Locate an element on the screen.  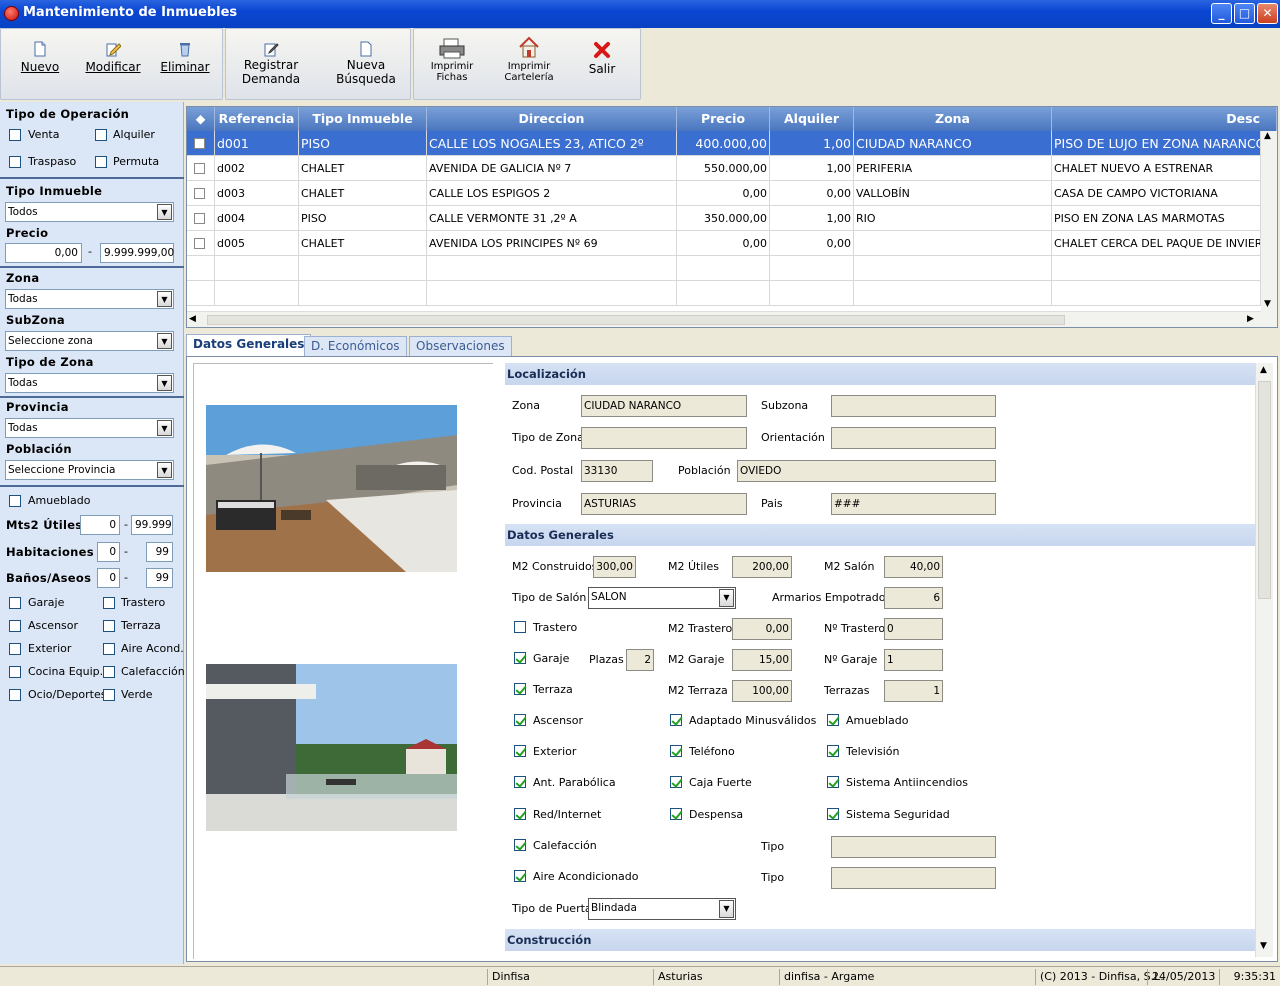
adaptado-checkbox is located at coordinates (676, 720).